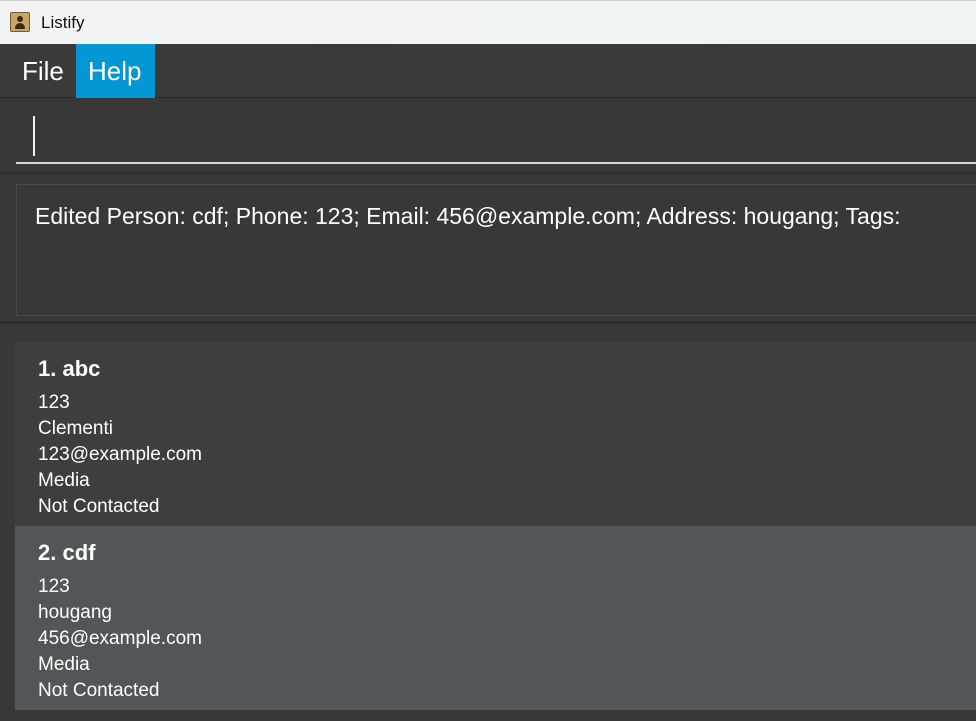  What do you see at coordinates (67, 552) in the screenshot?
I see `person-name: 2. cdf` at bounding box center [67, 552].